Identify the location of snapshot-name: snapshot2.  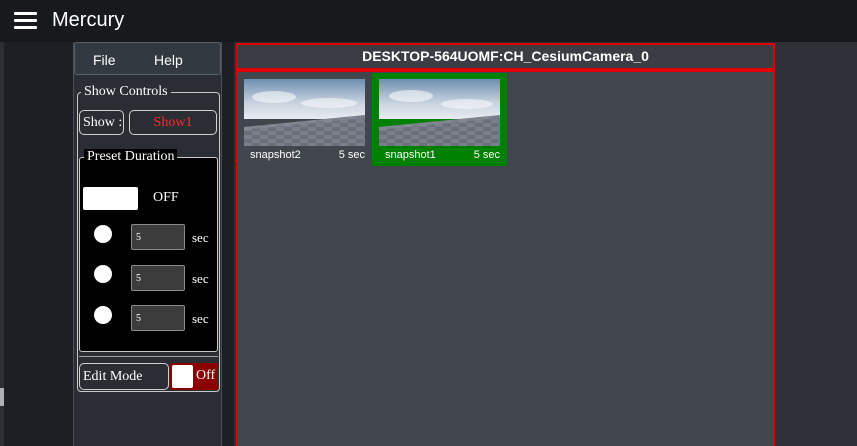
(275, 155).